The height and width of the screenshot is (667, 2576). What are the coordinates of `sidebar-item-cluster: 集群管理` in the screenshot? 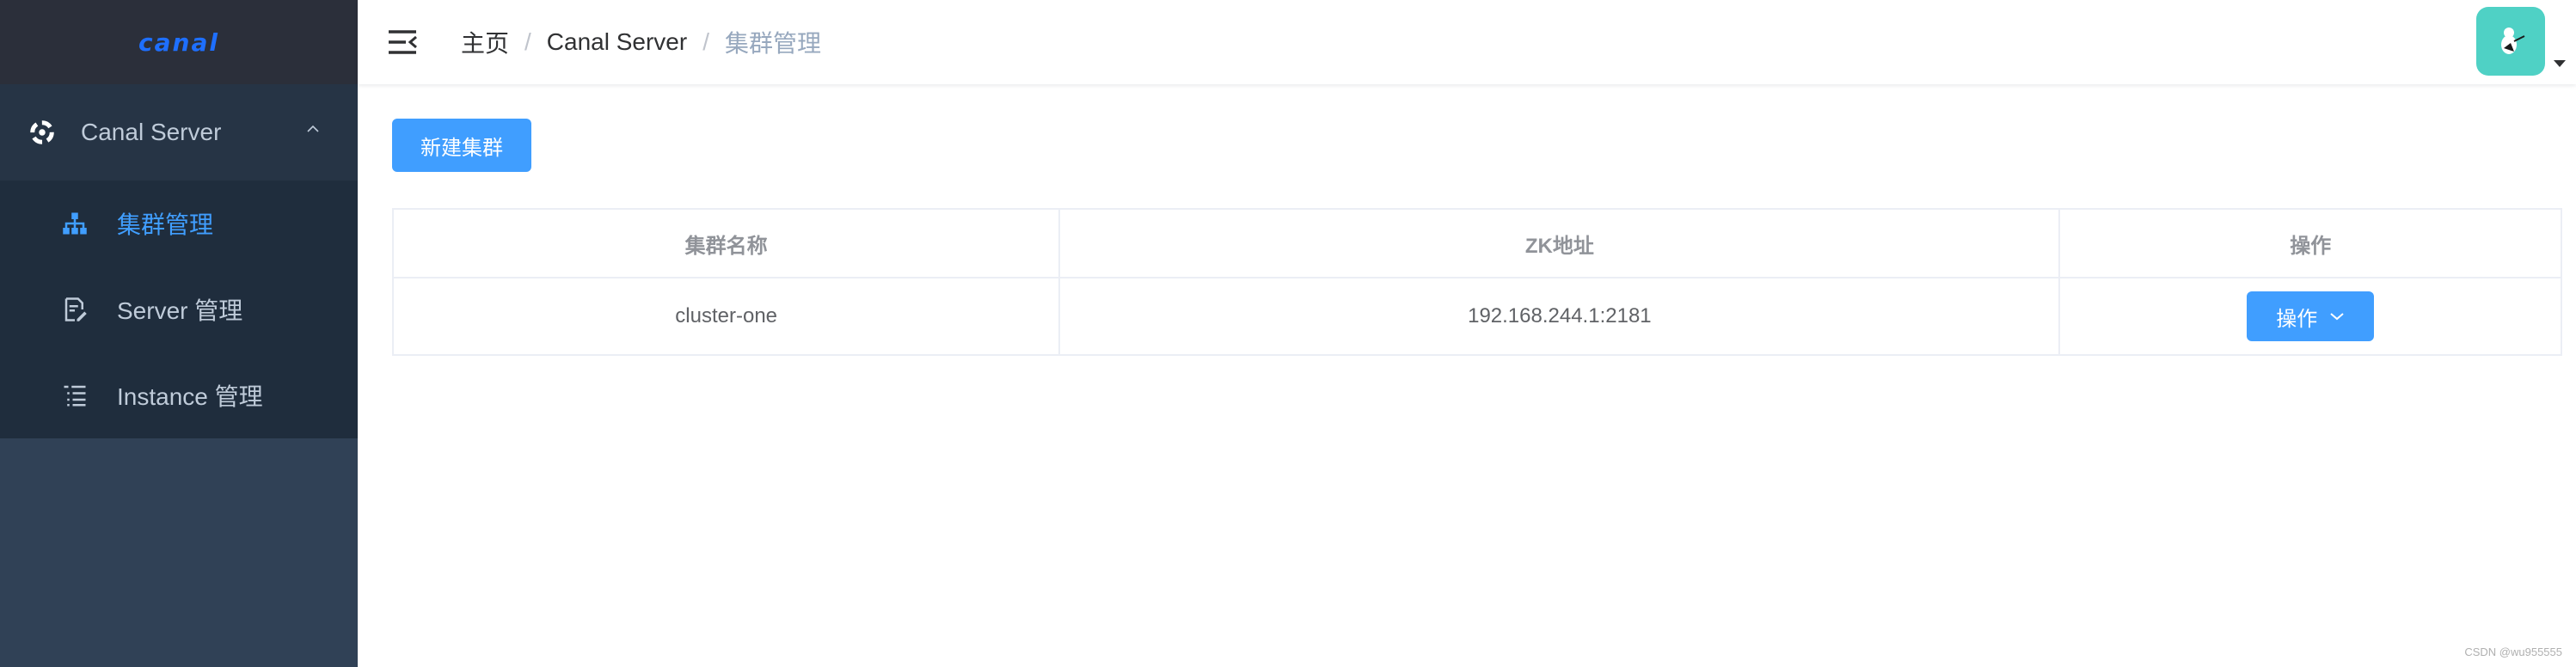 It's located at (179, 224).